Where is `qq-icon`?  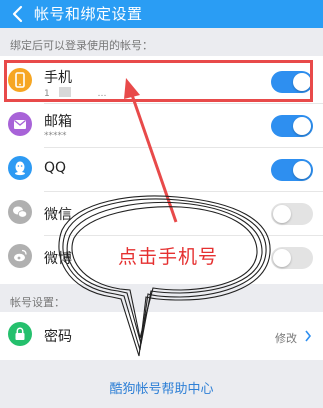 qq-icon is located at coordinates (20, 168).